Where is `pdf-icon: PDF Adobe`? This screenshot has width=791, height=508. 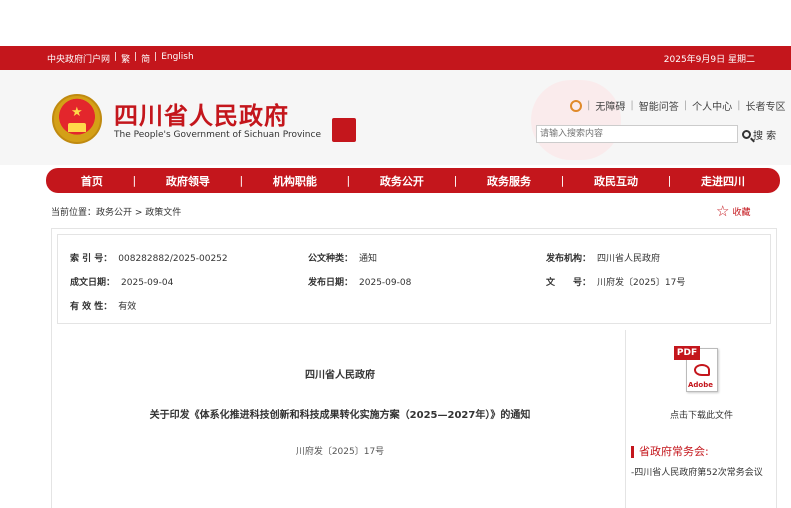
pdf-icon: PDF Adobe is located at coordinates (698, 369).